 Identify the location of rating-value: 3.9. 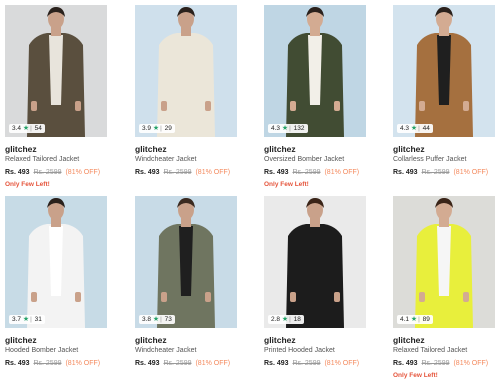
(147, 128).